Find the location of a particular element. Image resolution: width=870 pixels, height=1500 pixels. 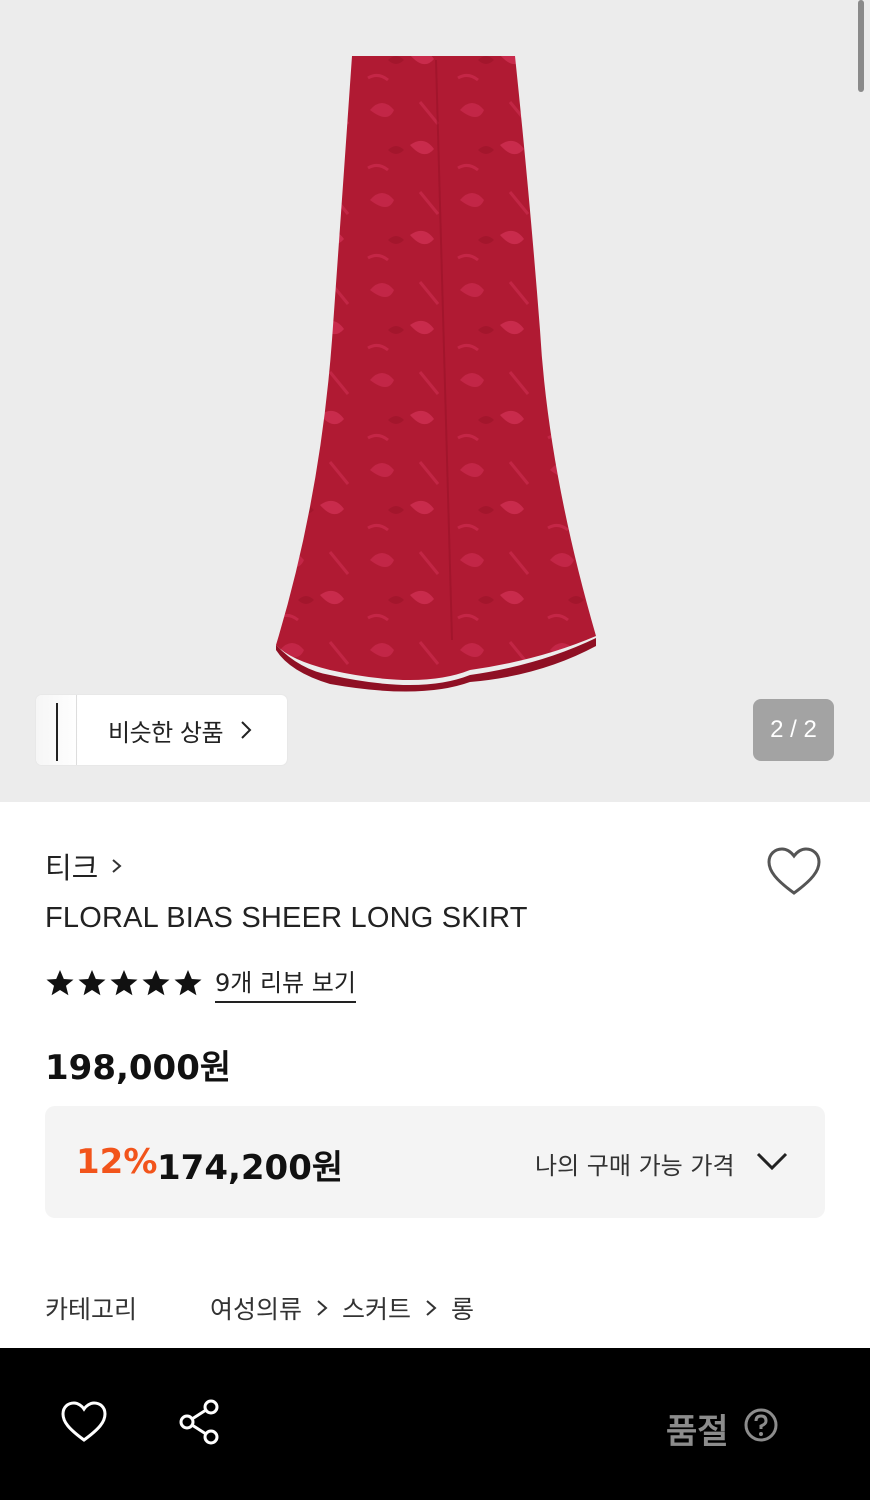

share-icon is located at coordinates (199, 1422).